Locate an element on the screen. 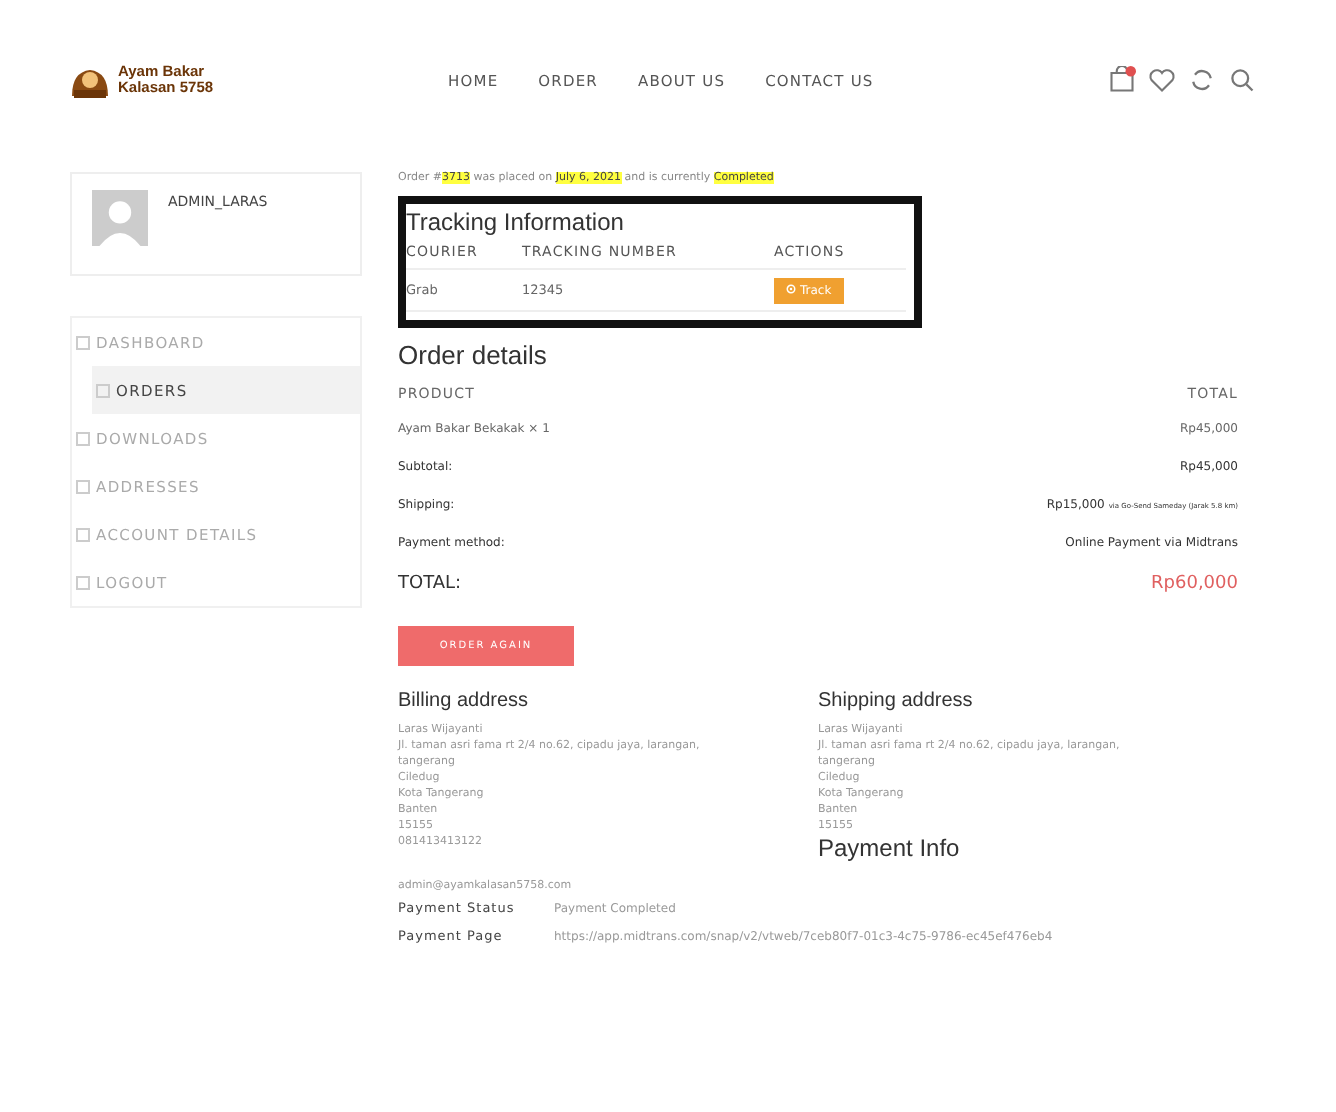  avatar-icon is located at coordinates (120, 218).